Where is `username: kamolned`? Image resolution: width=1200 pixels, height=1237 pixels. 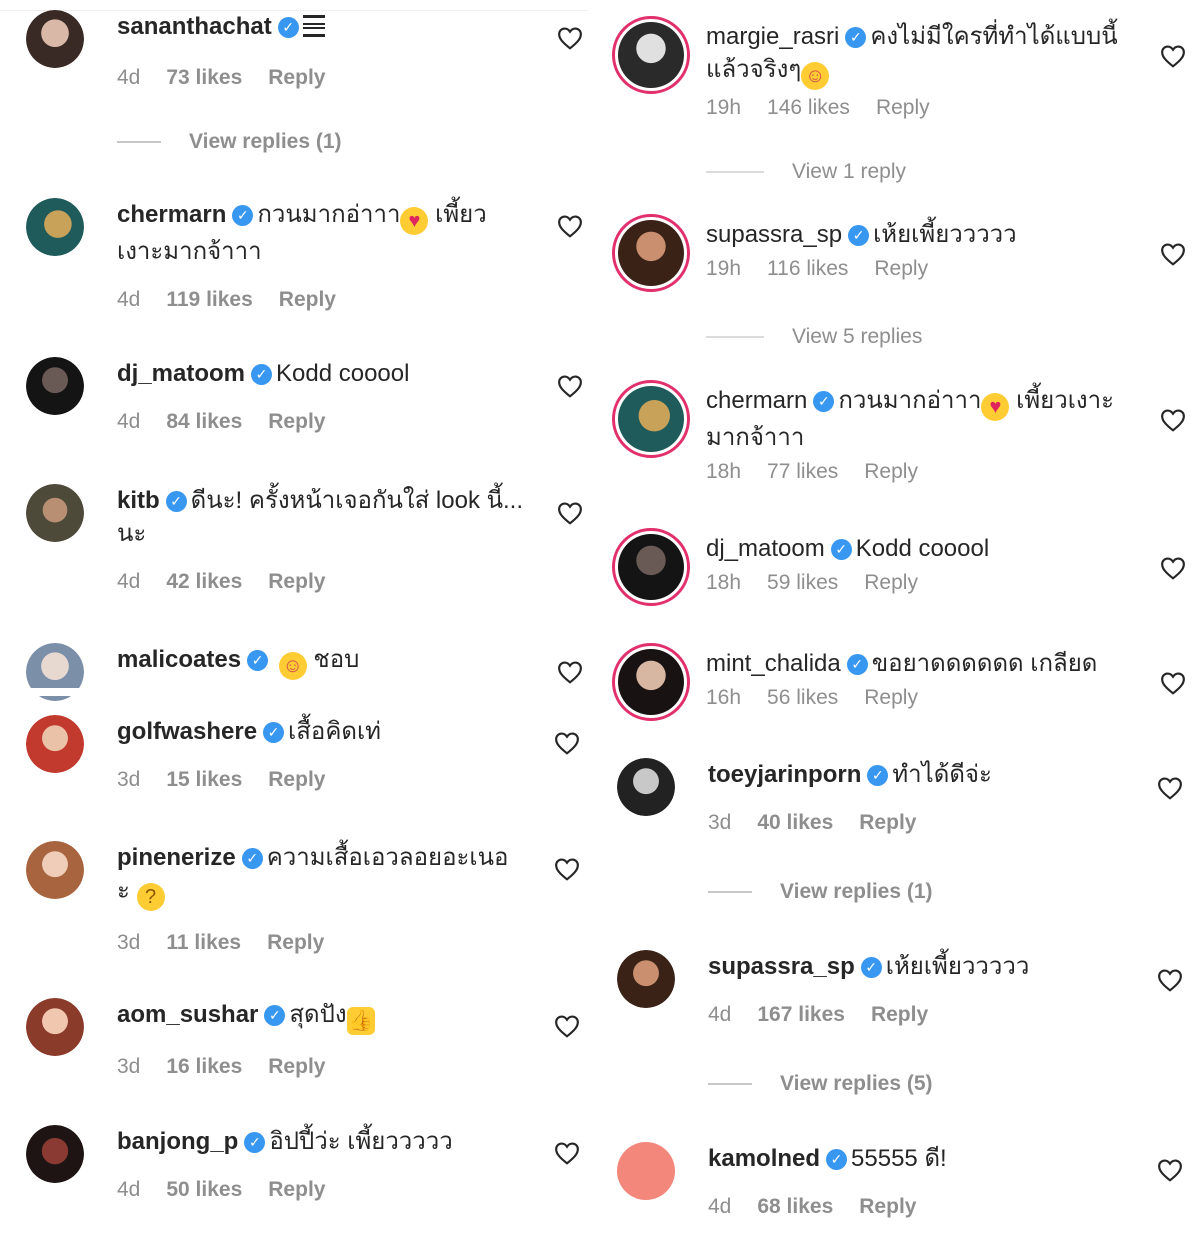
username: kamolned is located at coordinates (764, 1158).